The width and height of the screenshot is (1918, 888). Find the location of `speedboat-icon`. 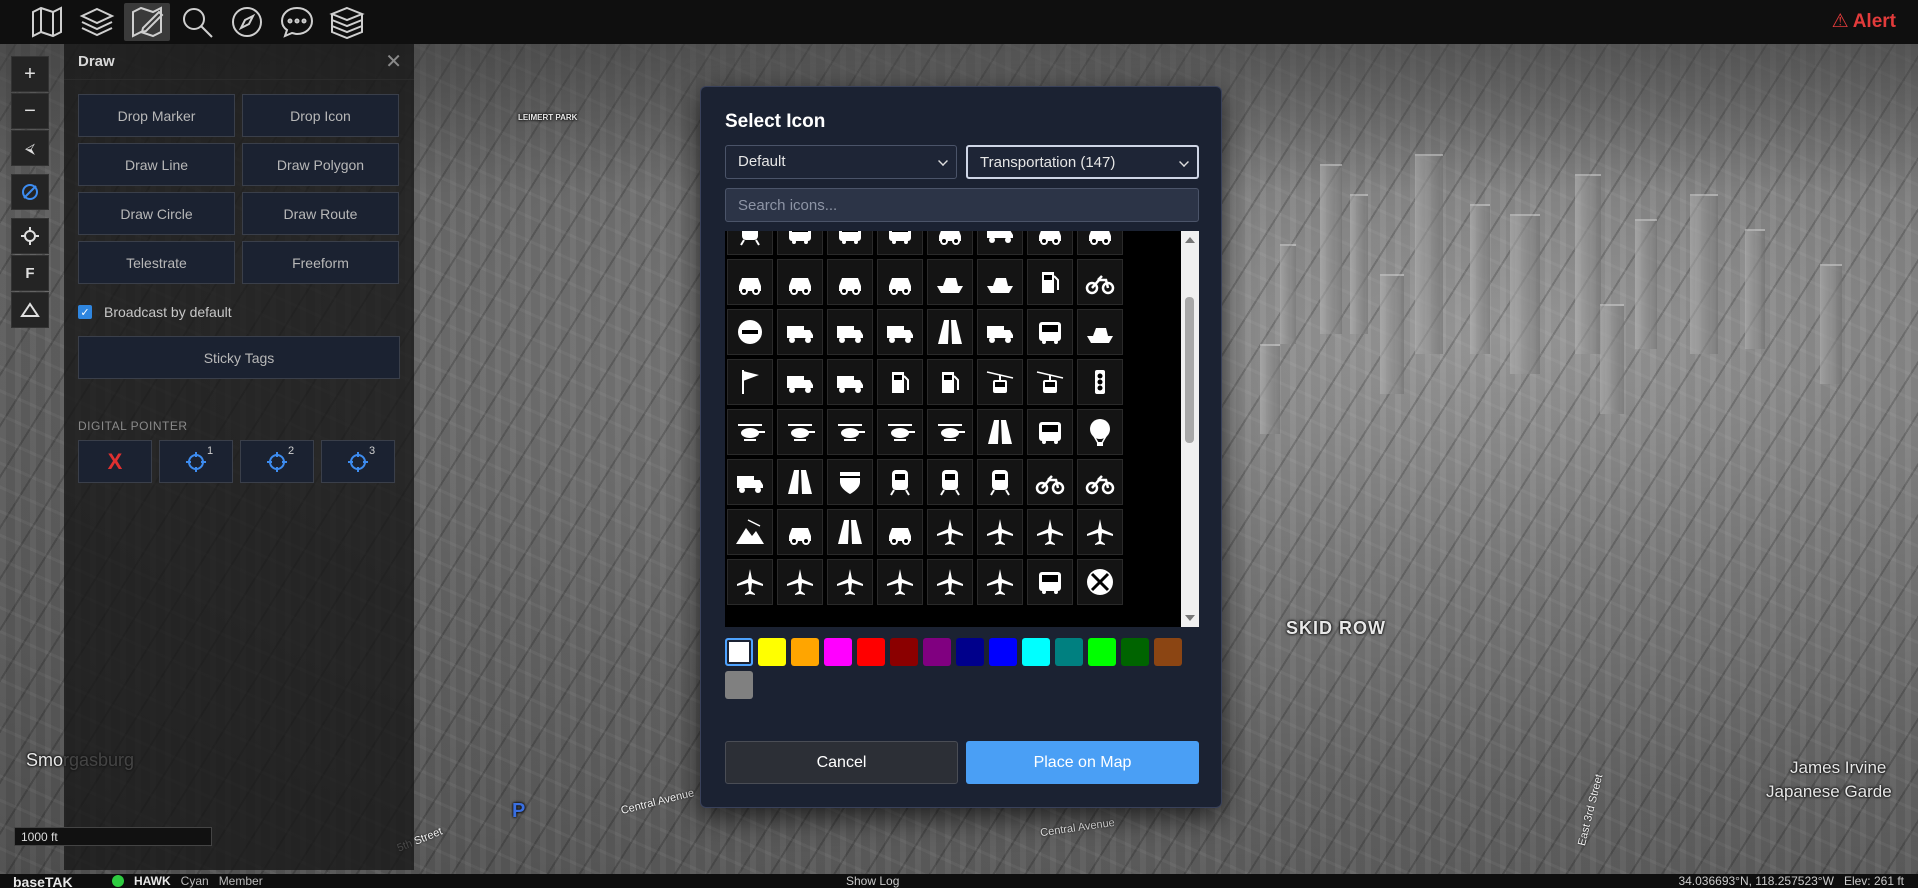

speedboat-icon is located at coordinates (1100, 332).